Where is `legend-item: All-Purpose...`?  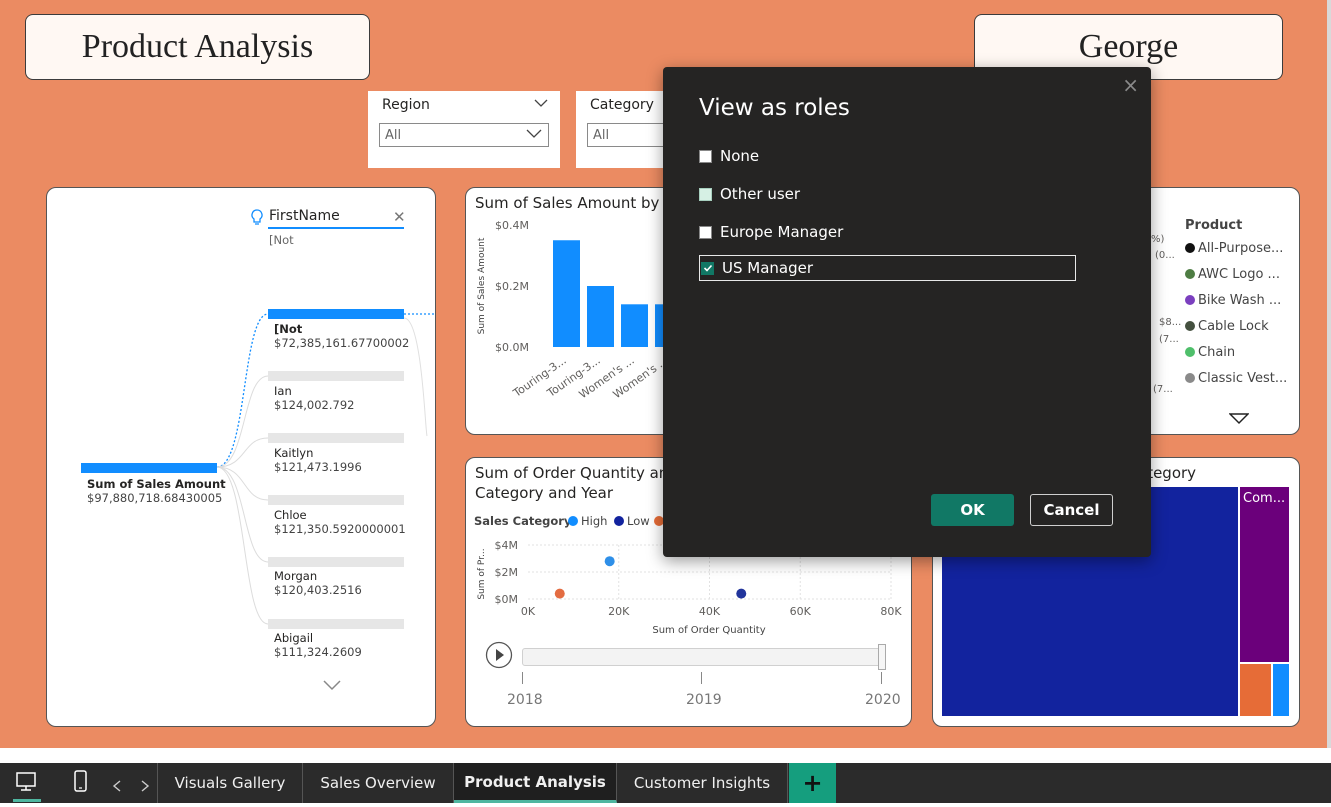
legend-item: All-Purpose... is located at coordinates (1234, 248).